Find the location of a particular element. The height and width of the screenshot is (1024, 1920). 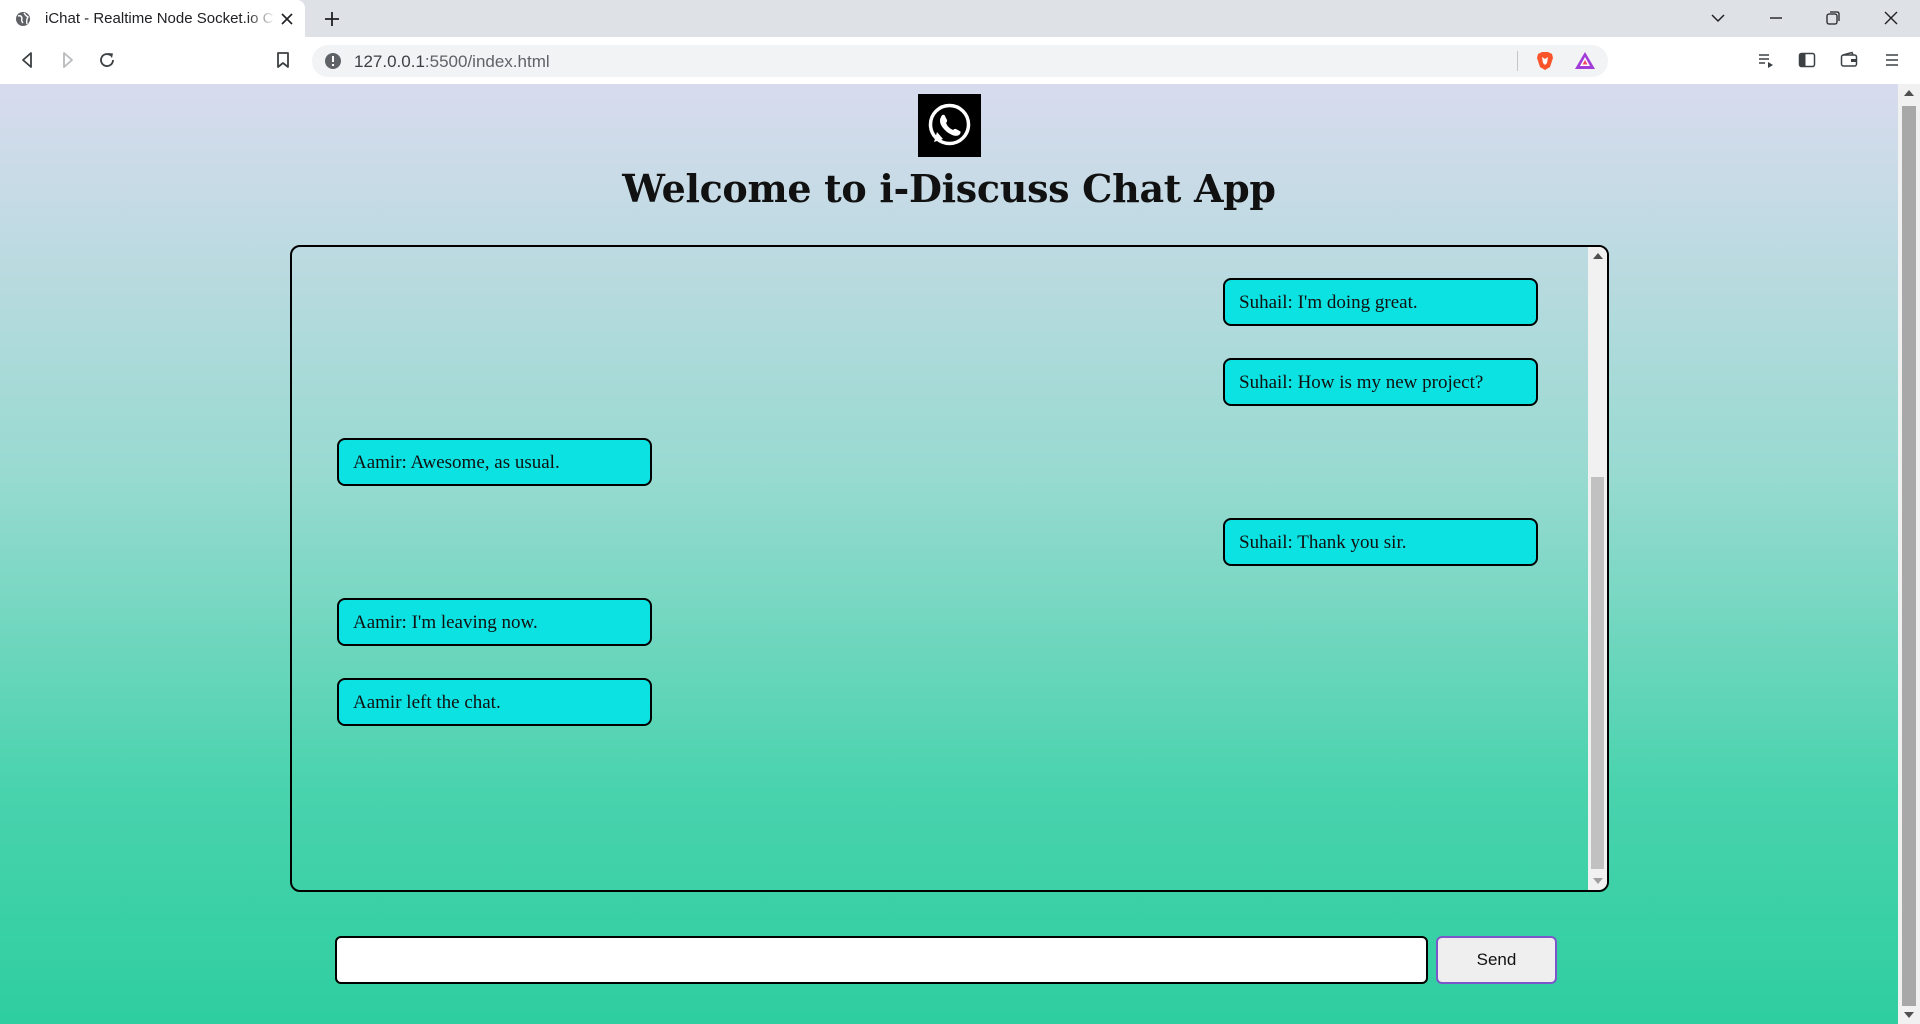

url-path: :5500/index.html is located at coordinates (487, 61).